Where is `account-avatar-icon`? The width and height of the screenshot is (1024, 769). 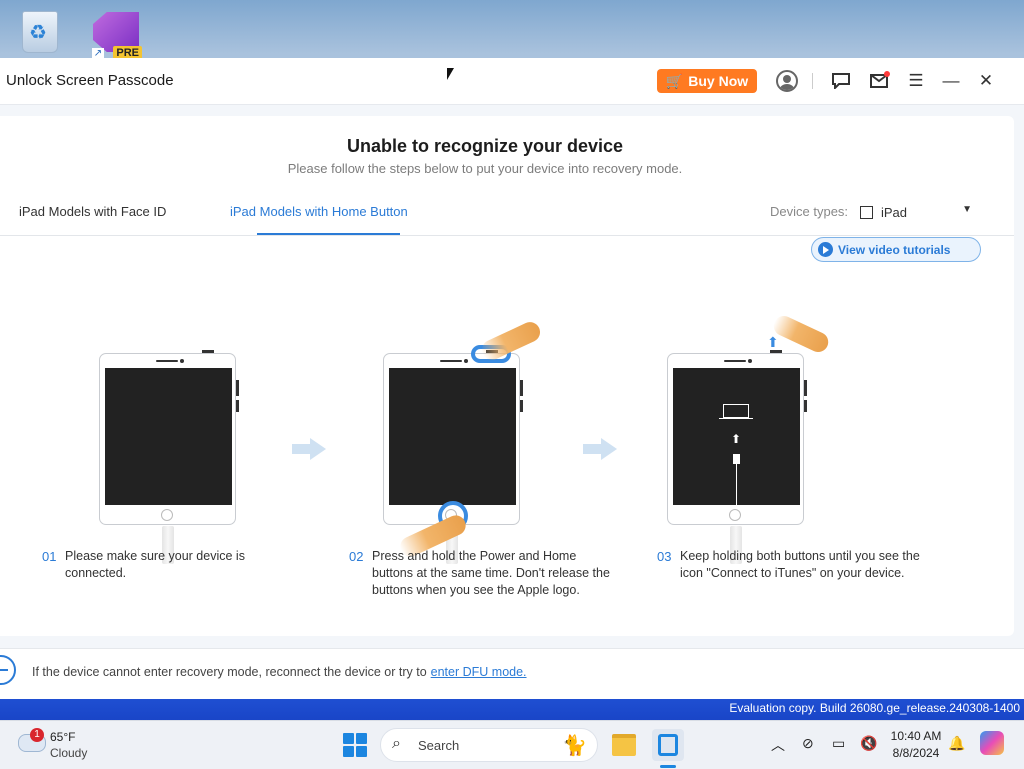 account-avatar-icon is located at coordinates (787, 81).